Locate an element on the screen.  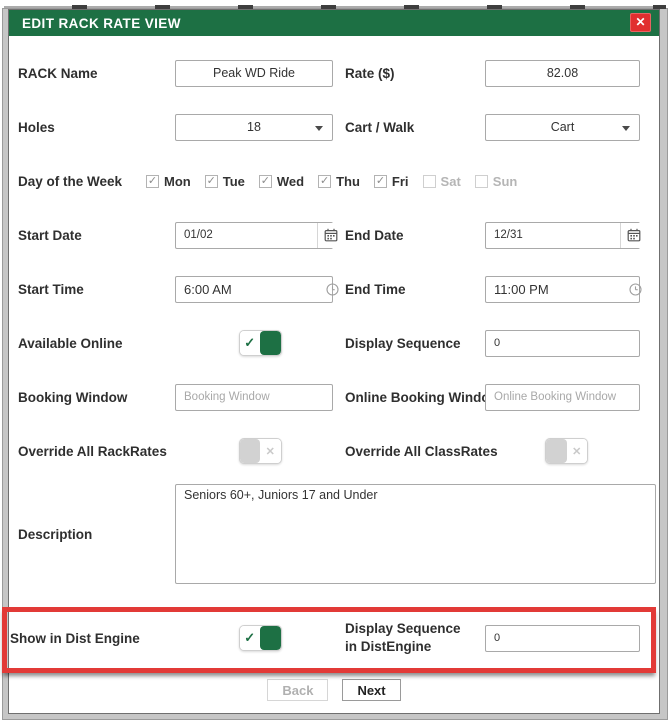
day-thu: ✓ Thu is located at coordinates (339, 181).